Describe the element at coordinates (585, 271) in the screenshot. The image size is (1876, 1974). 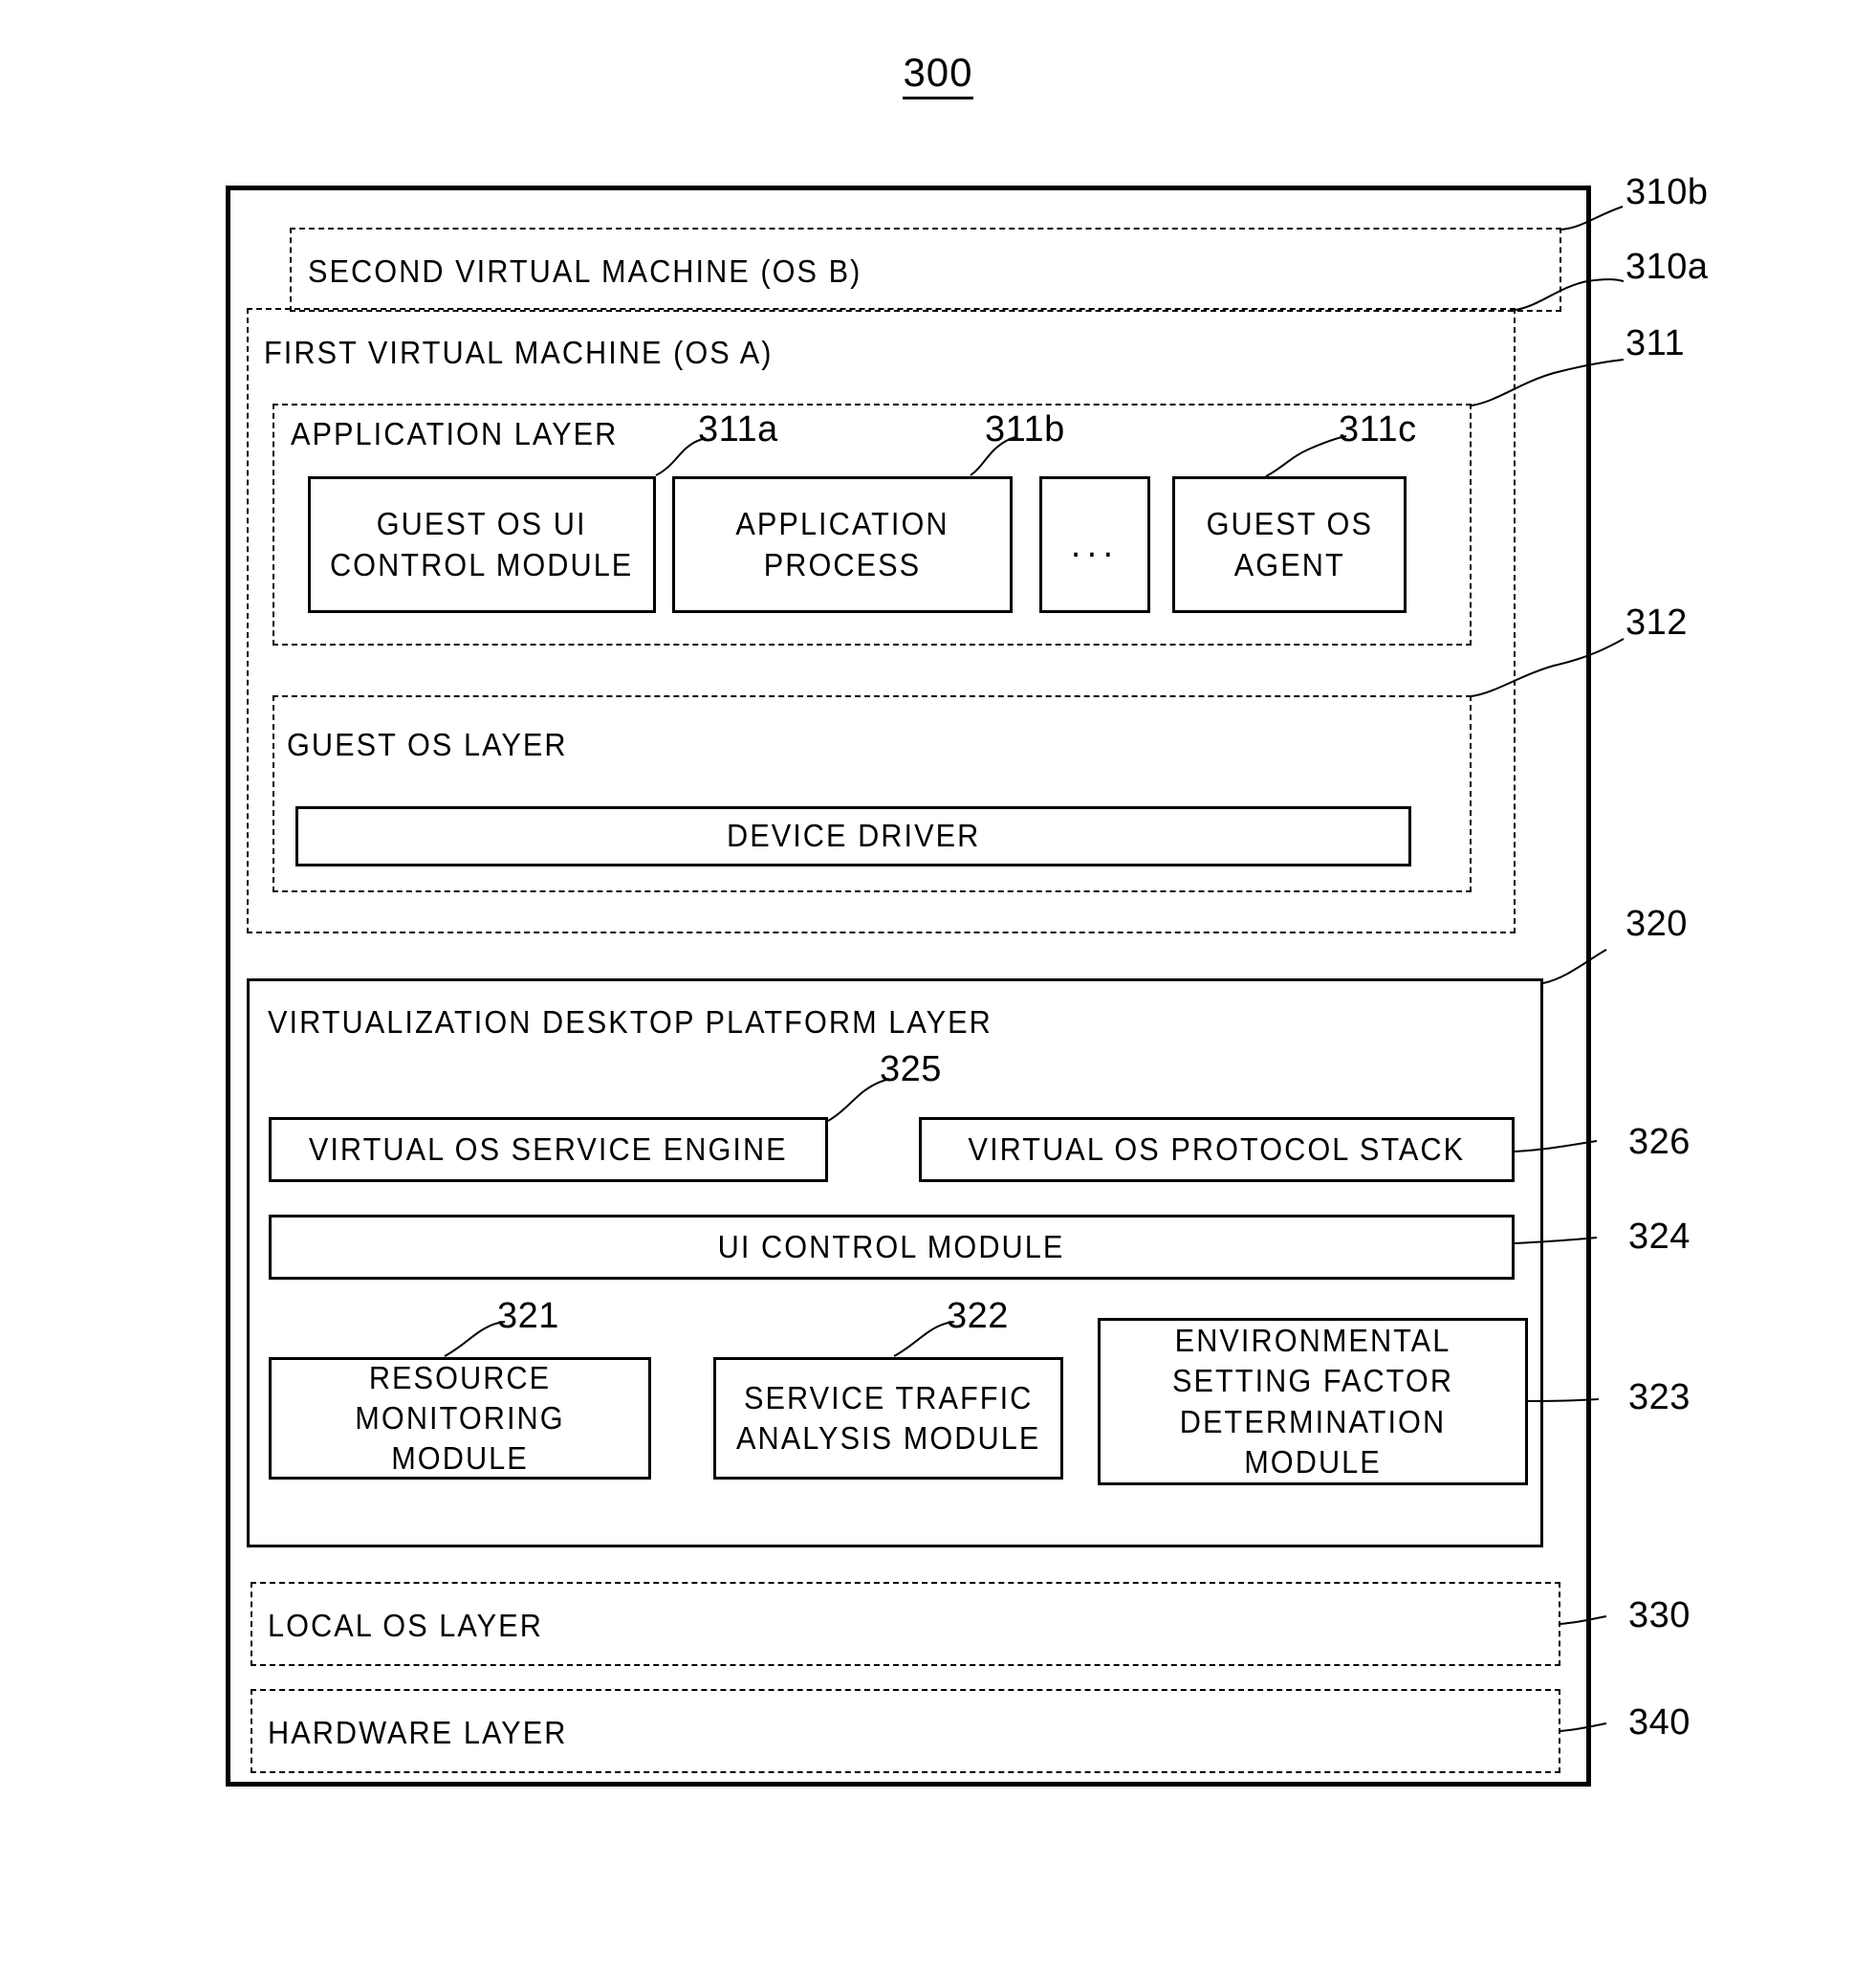
I see `second-virtual-machine-label: SECOND VIRTUAL MACHINE (OS B)` at that location.